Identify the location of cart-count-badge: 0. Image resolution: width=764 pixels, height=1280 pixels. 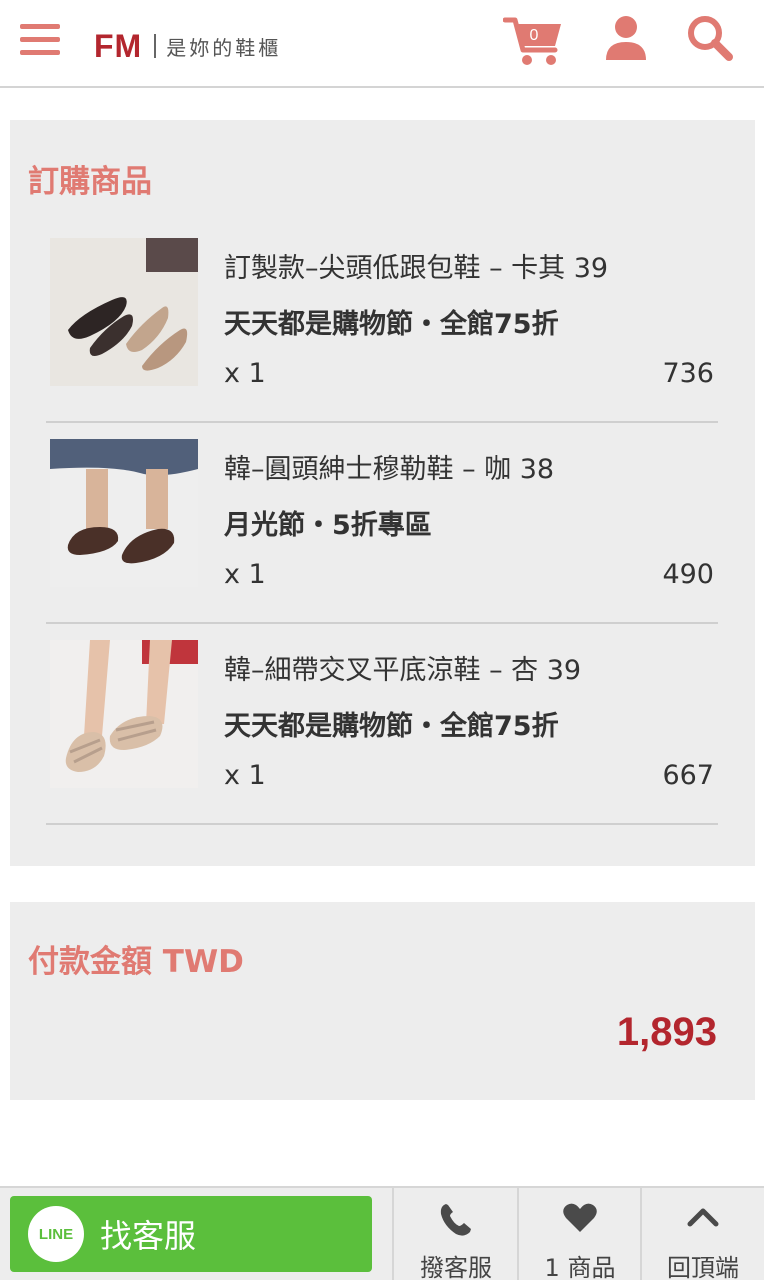
(534, 35).